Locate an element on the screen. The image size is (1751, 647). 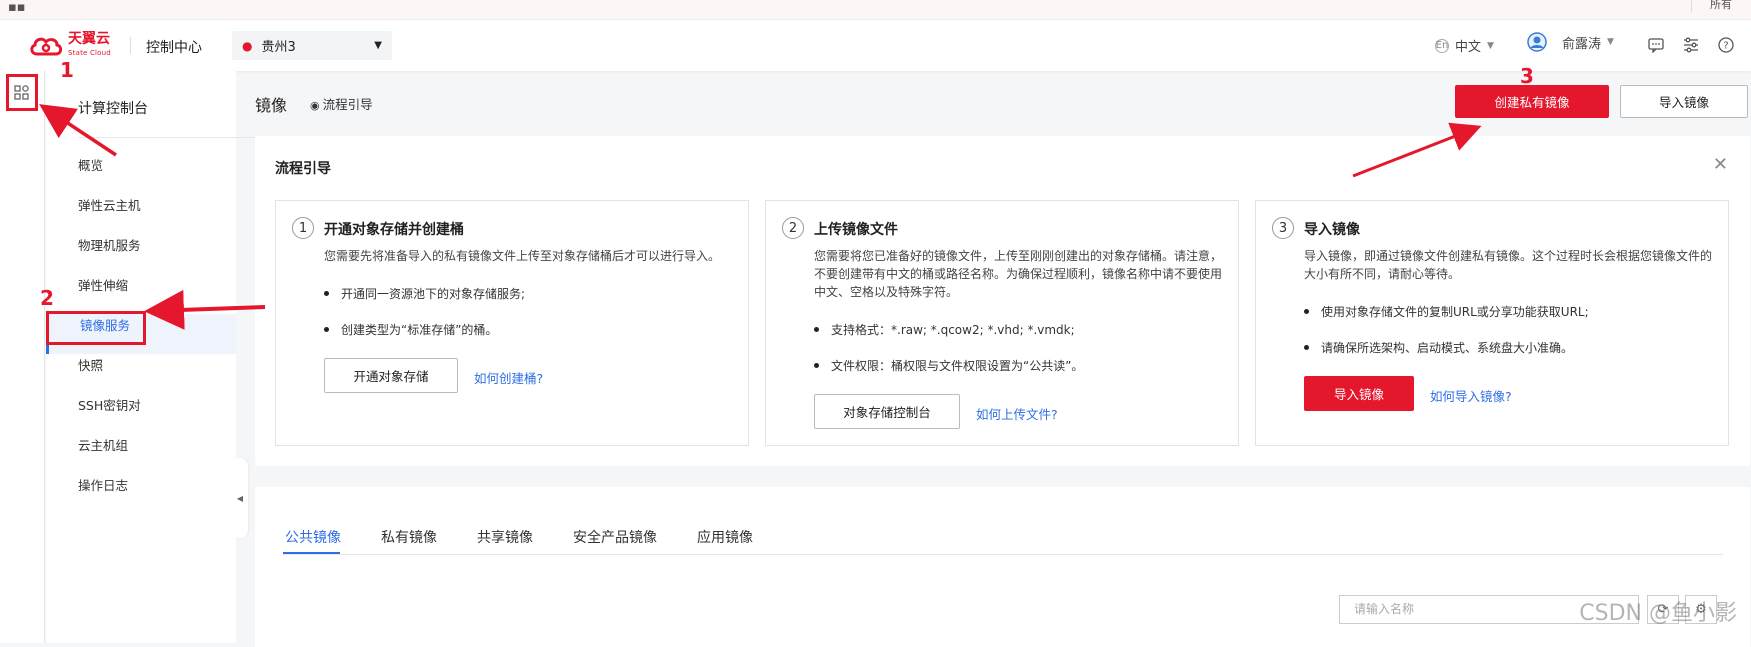
tab-security-images: 安全产品镜像 is located at coordinates (615, 537).